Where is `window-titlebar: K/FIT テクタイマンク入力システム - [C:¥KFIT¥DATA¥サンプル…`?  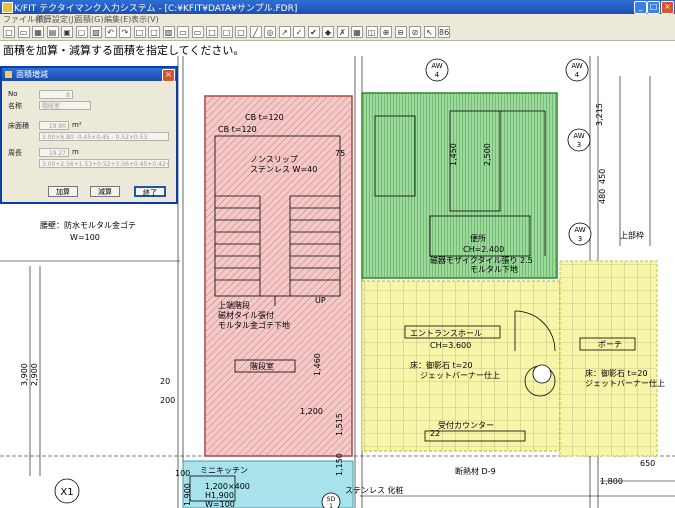 window-titlebar: K/FIT テクタイマンク入力システム - [C:¥KFIT¥DATA¥サンプル… is located at coordinates (337, 7).